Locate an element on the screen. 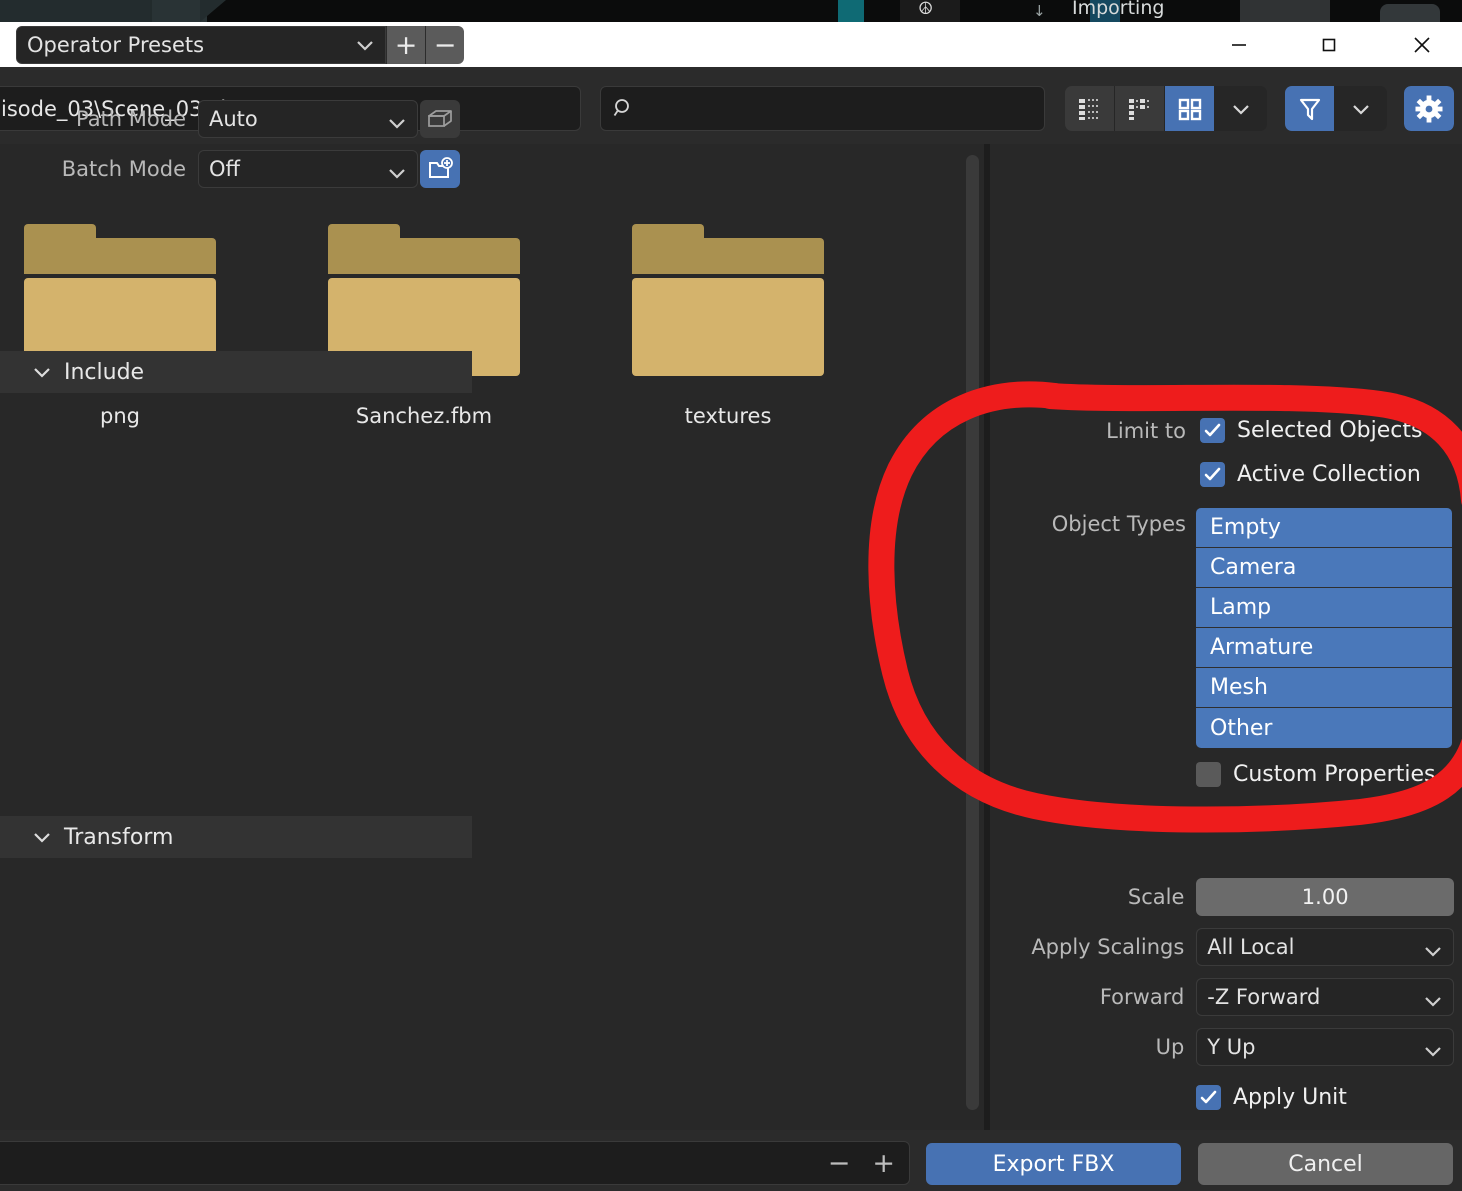 The image size is (1462, 1191). forward-value: -Z Forward is located at coordinates (1264, 997).